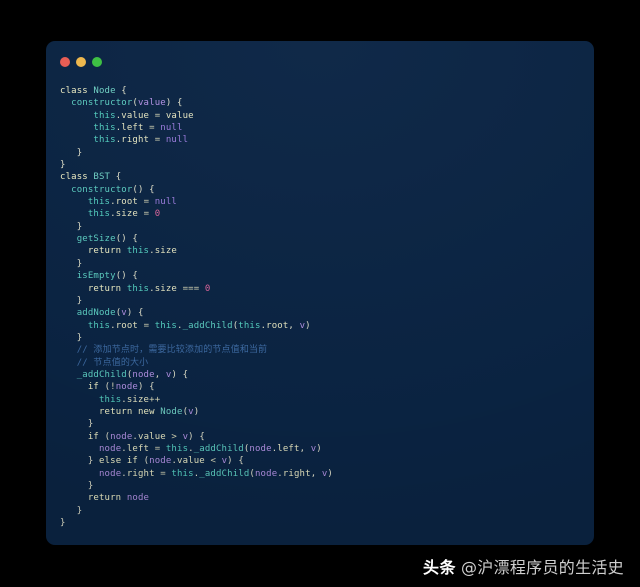 Image resolution: width=640 pixels, height=587 pixels. I want to click on code-line: constructor(value) {, so click(327, 103).